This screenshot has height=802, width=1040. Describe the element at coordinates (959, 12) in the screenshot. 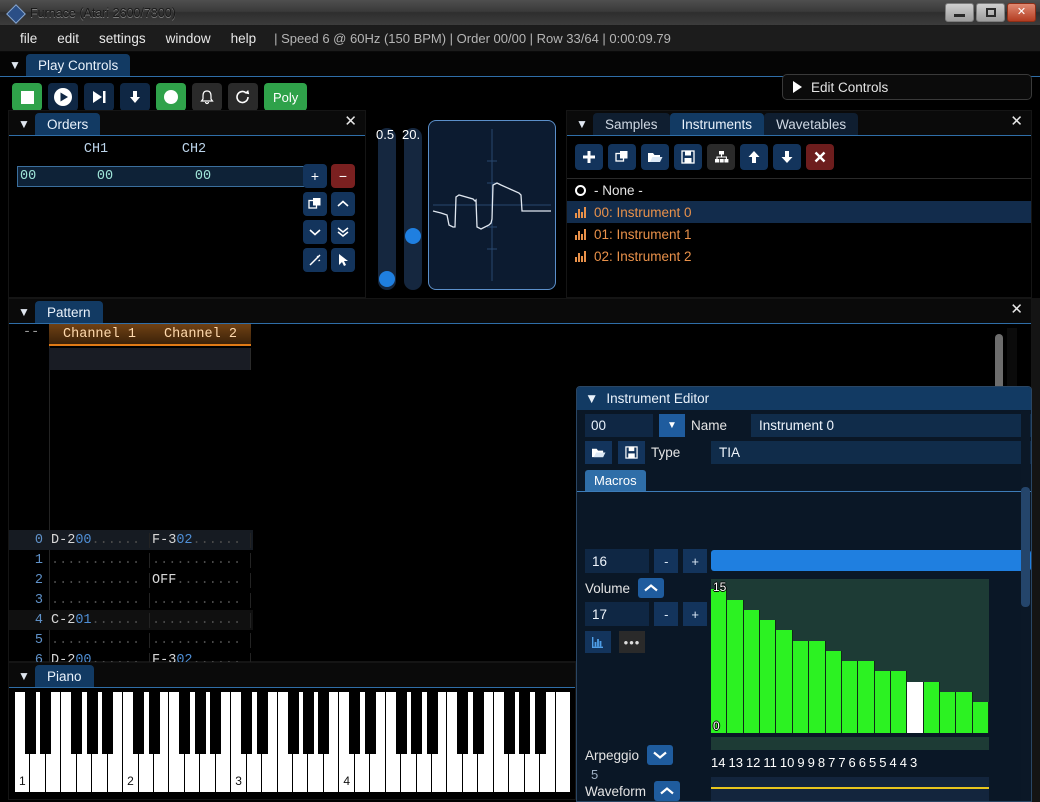

I see `minimize-button` at that location.